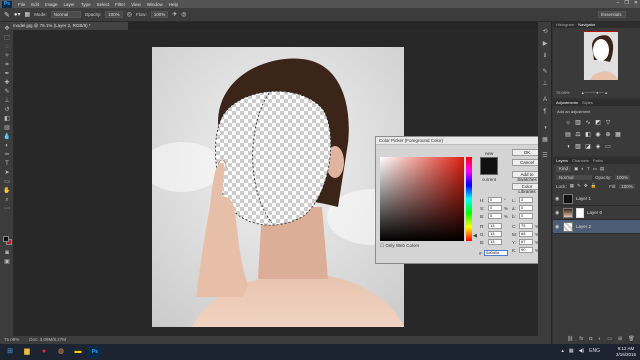  Describe the element at coordinates (69, 4) in the screenshot. I see `menu-layer: Layer` at that location.